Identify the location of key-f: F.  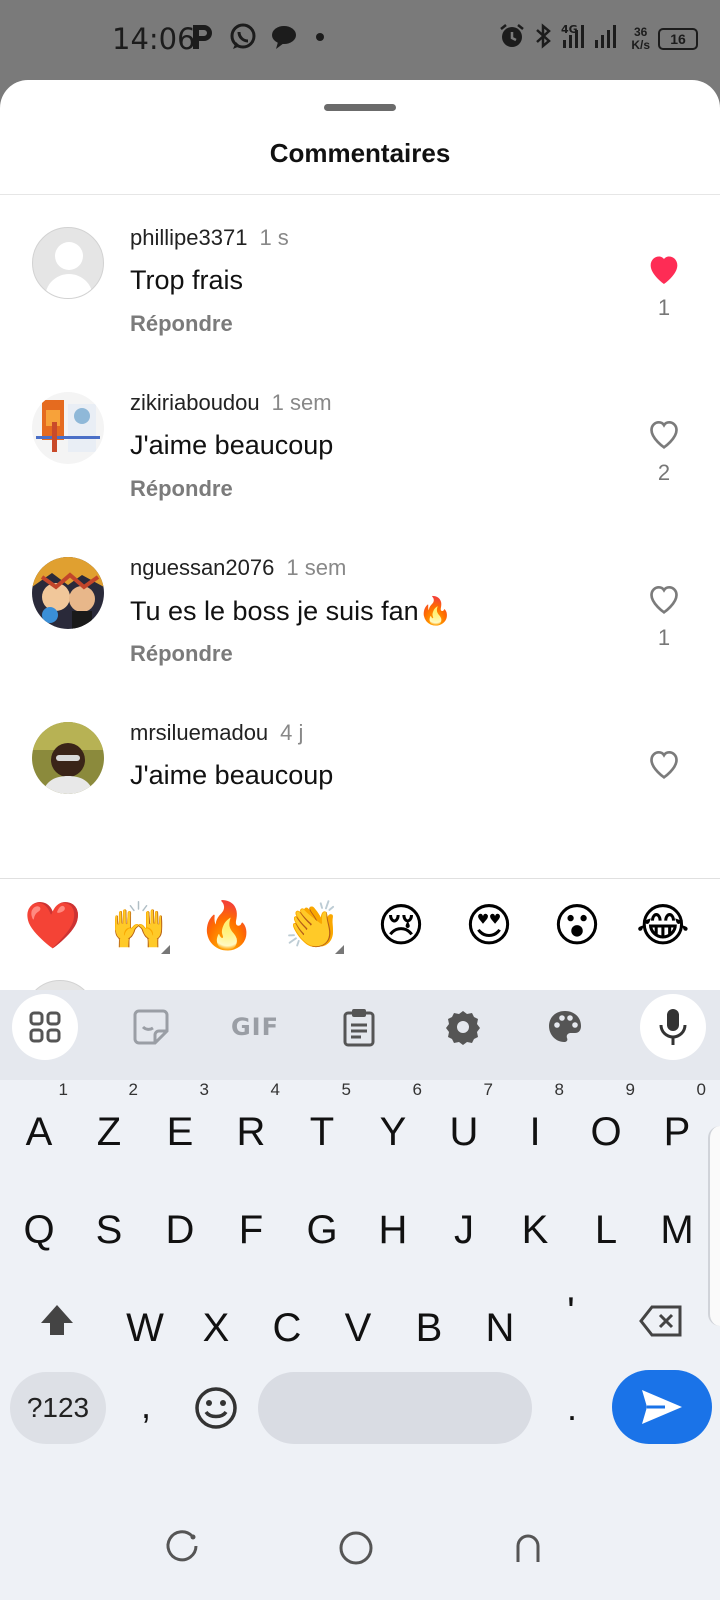
(251, 1223).